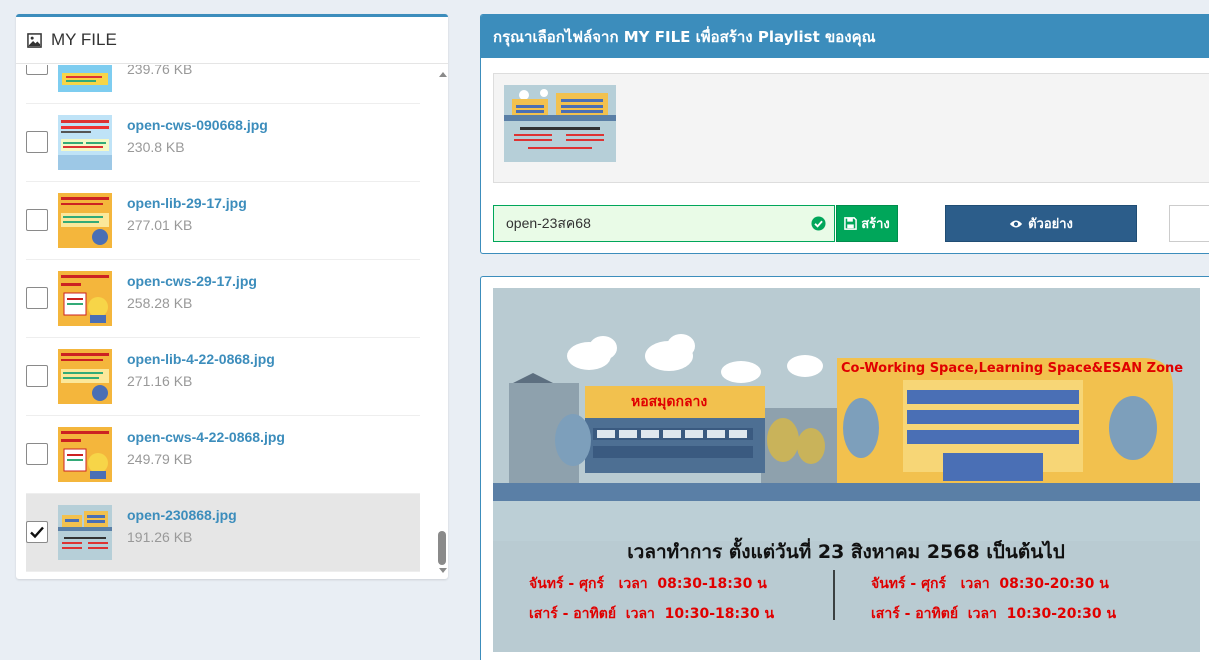 This screenshot has height=660, width=1209. Describe the element at coordinates (223, 533) in the screenshot. I see `file-item: open-230868.jpg 191.26 KB` at that location.